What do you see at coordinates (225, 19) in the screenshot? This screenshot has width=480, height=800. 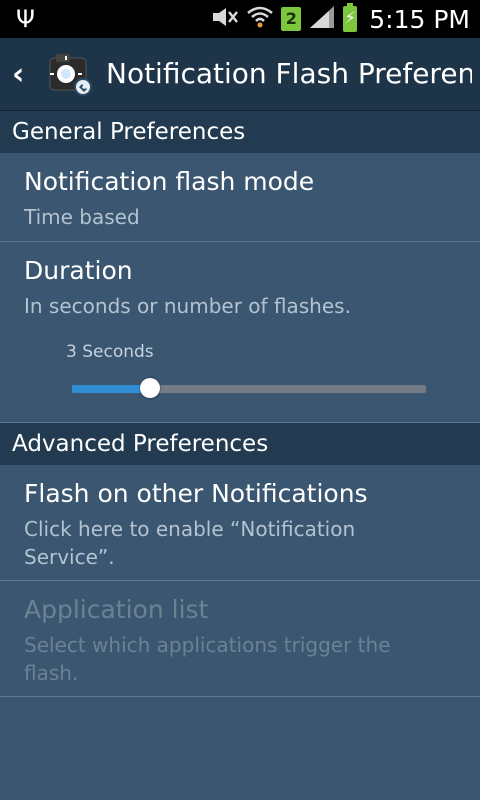 I see `mute-icon` at bounding box center [225, 19].